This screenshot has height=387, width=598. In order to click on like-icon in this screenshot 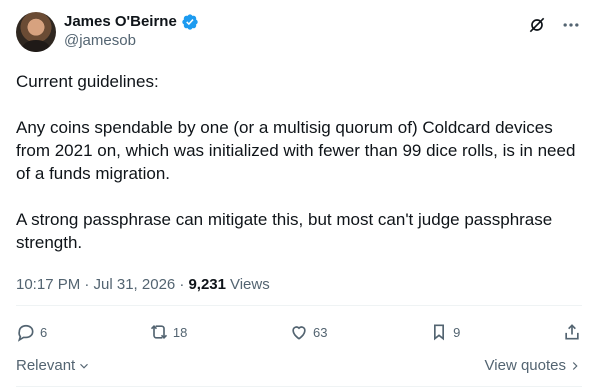, I will do `click(299, 333)`.